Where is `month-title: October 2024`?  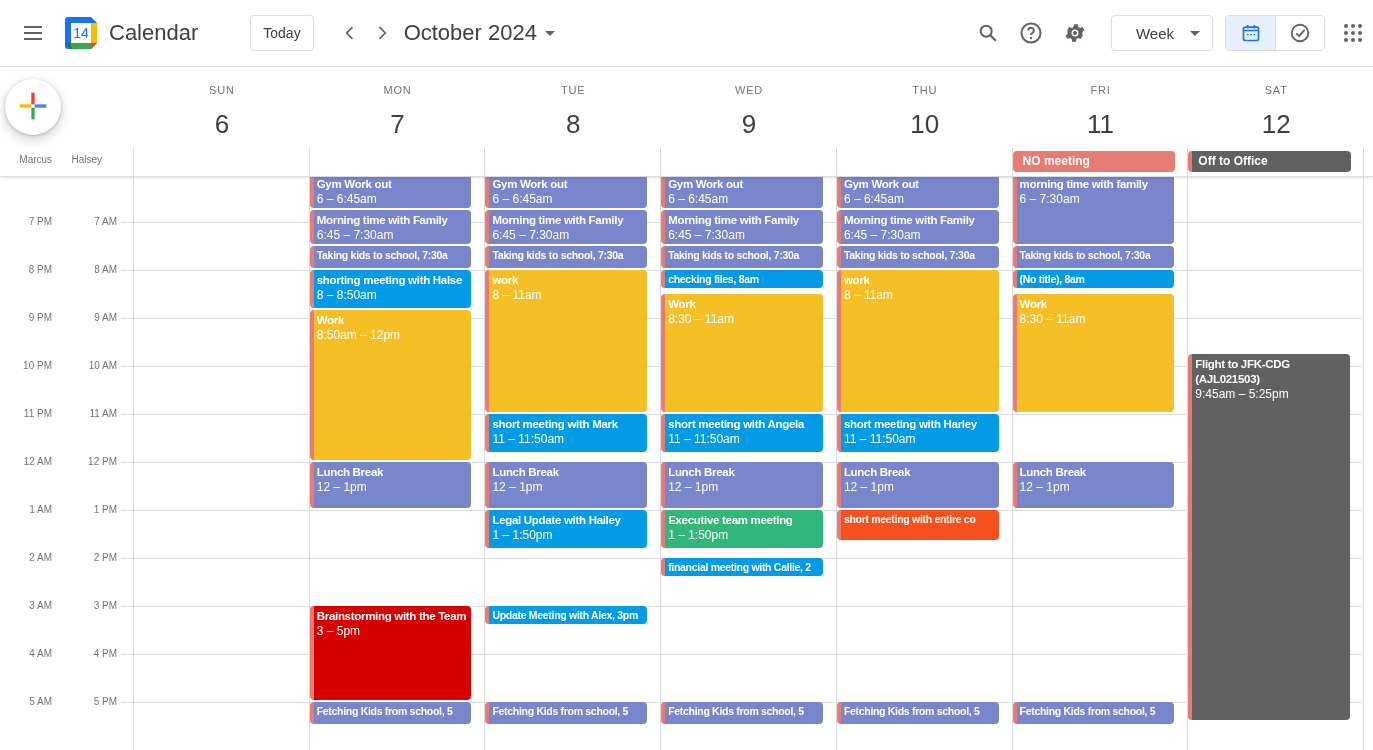 month-title: October 2024 is located at coordinates (470, 33).